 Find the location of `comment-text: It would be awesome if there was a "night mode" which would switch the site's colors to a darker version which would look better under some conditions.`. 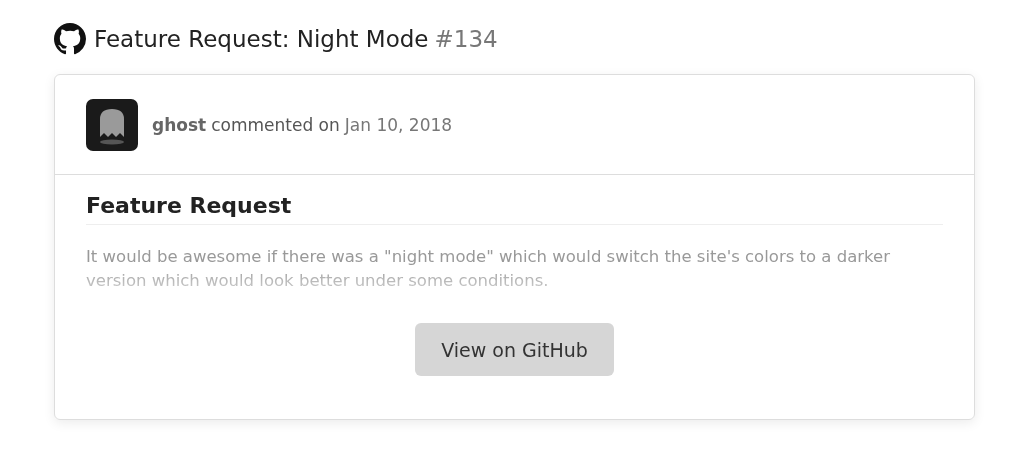

comment-text: It would be awesome if there was a "night mode" which would switch the site's colors to a darker version which would look better under some conditions. is located at coordinates (488, 269).